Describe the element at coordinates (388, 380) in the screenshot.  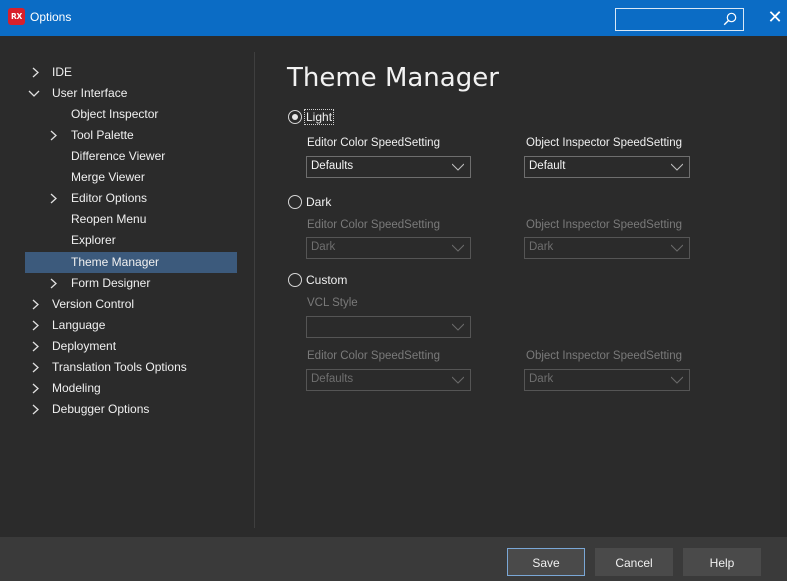
I see `custom-editor-select: Defaults` at that location.